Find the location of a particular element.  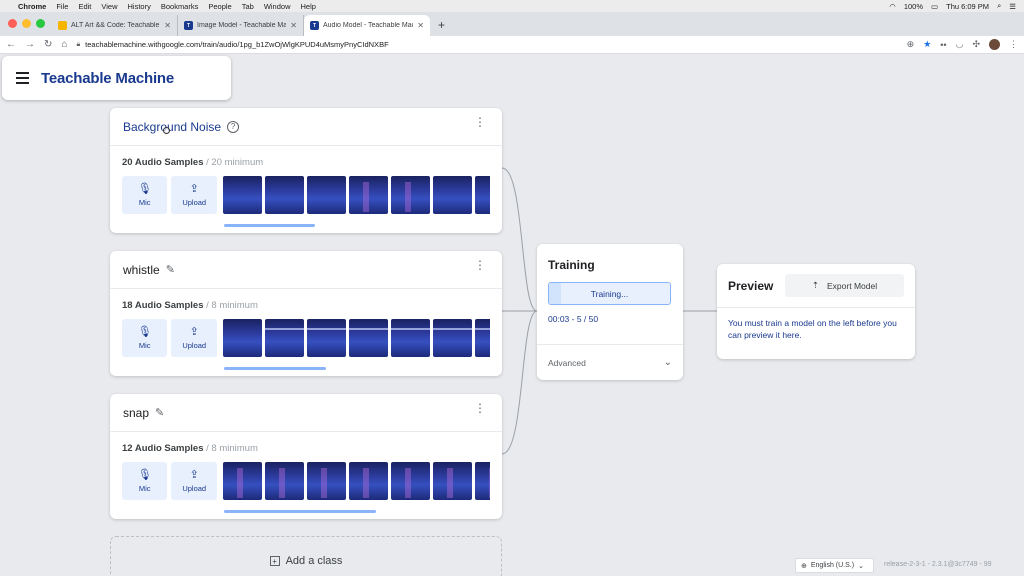

release-version: release-2-3-1 - 2.3.1@3c7749 - 99 is located at coordinates (938, 564).